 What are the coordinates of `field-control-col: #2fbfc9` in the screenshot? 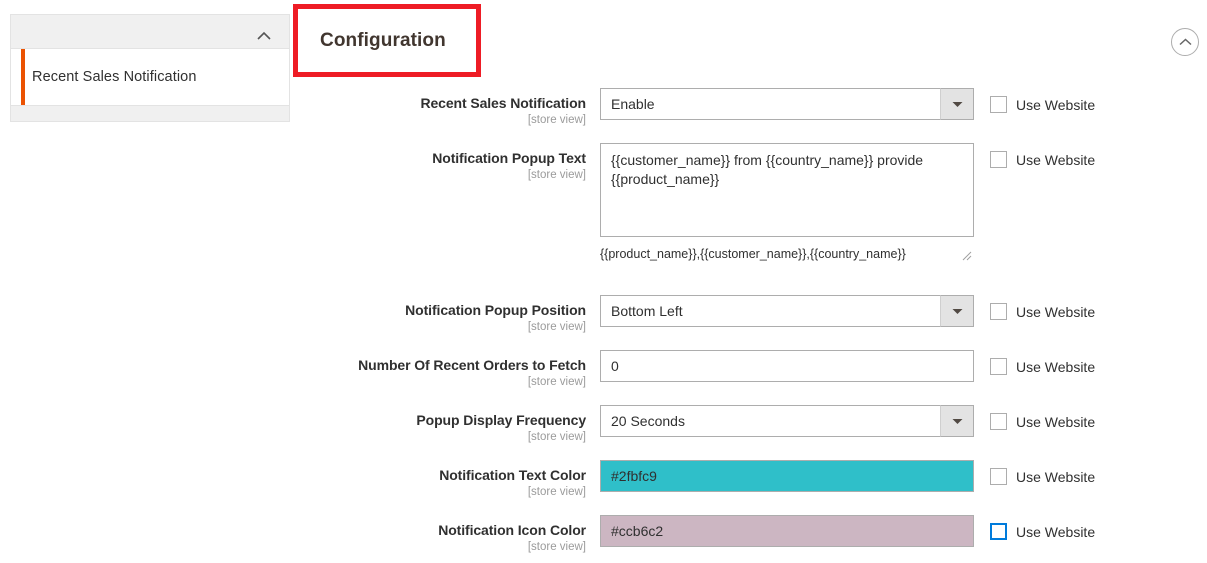 It's located at (787, 476).